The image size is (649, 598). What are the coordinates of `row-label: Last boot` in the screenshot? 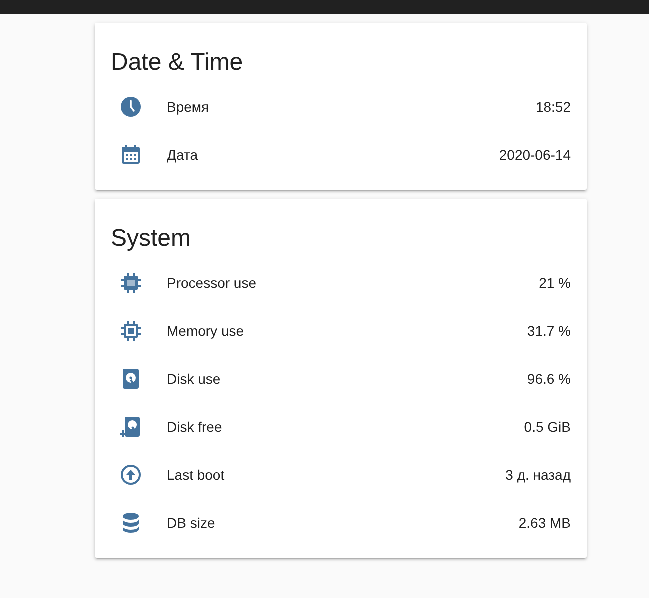 It's located at (196, 475).